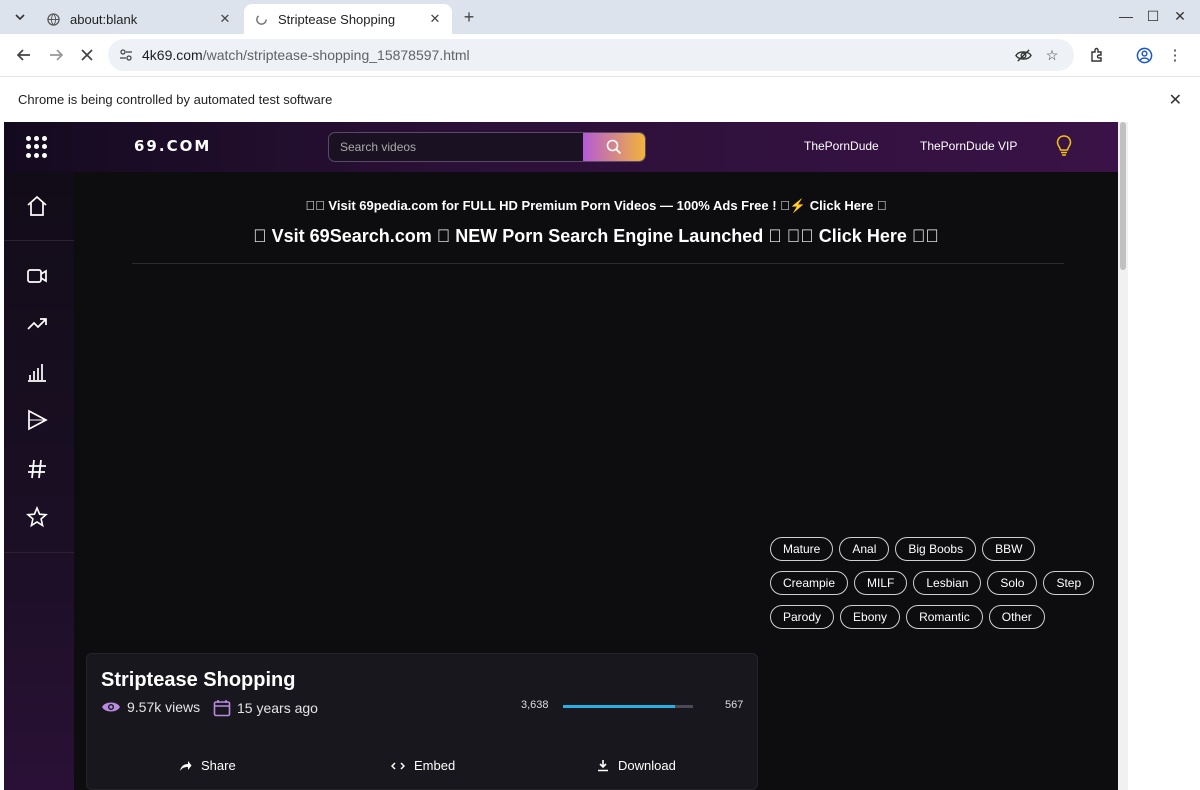  I want to click on video-views: 9.57k views, so click(150, 707).